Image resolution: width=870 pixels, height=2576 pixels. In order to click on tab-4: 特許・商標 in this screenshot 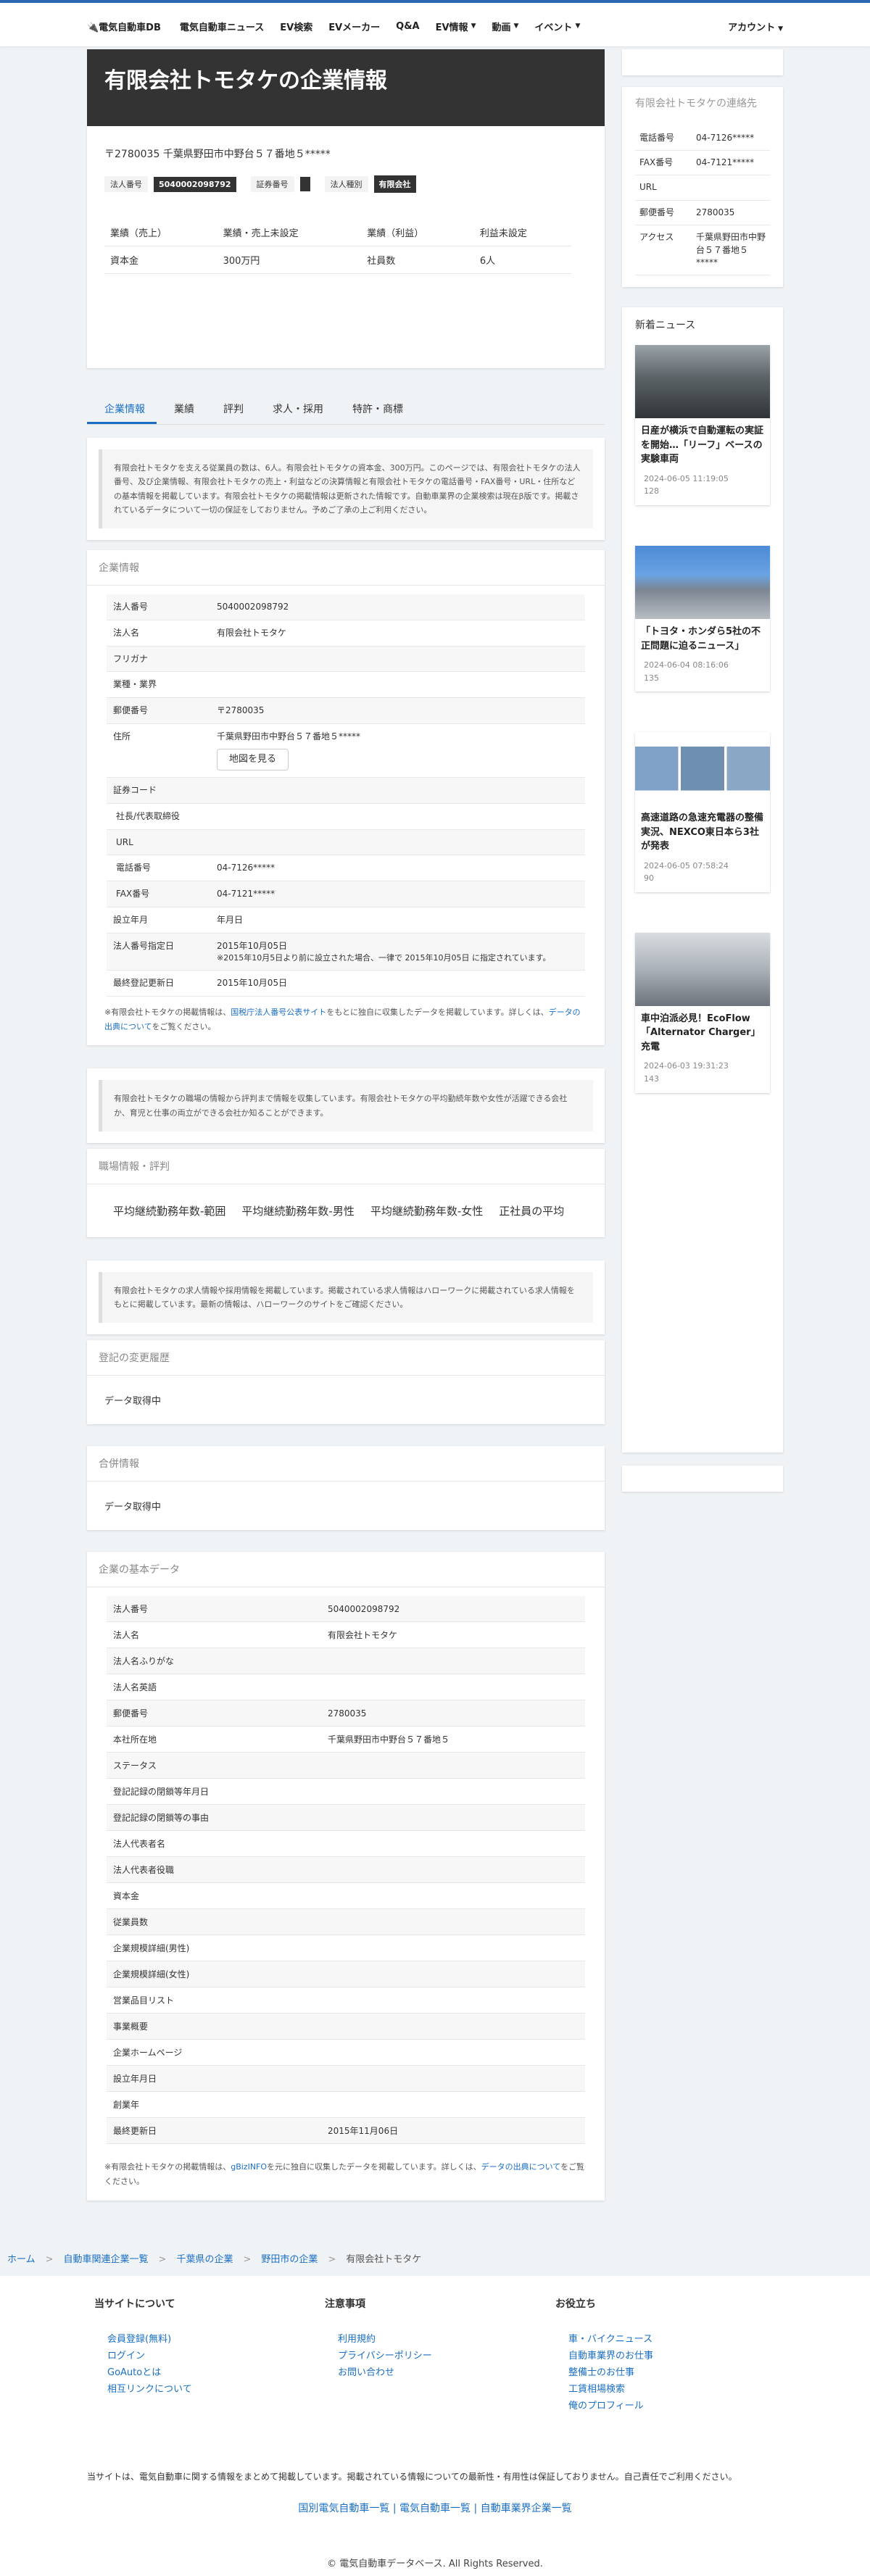, I will do `click(375, 409)`.